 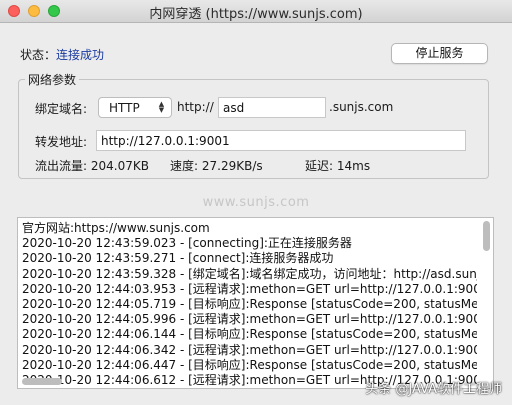 What do you see at coordinates (232, 166) in the screenshot?
I see `speed-value: 27.29KB/s` at bounding box center [232, 166].